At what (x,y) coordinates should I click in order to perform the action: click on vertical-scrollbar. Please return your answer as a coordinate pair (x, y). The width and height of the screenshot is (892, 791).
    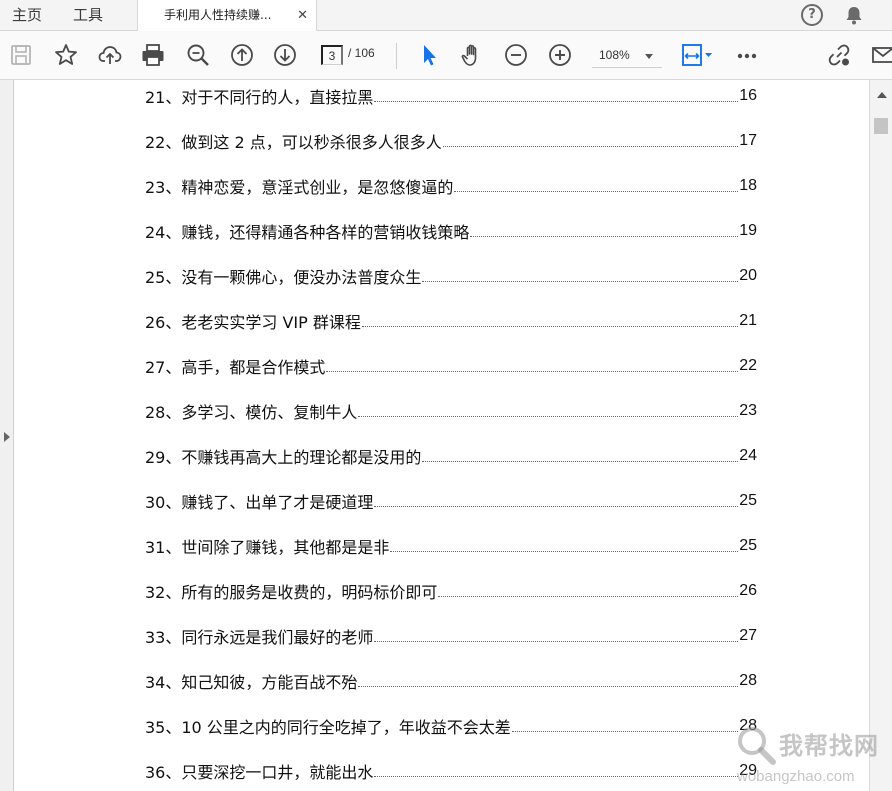
    Looking at the image, I should click on (880, 435).